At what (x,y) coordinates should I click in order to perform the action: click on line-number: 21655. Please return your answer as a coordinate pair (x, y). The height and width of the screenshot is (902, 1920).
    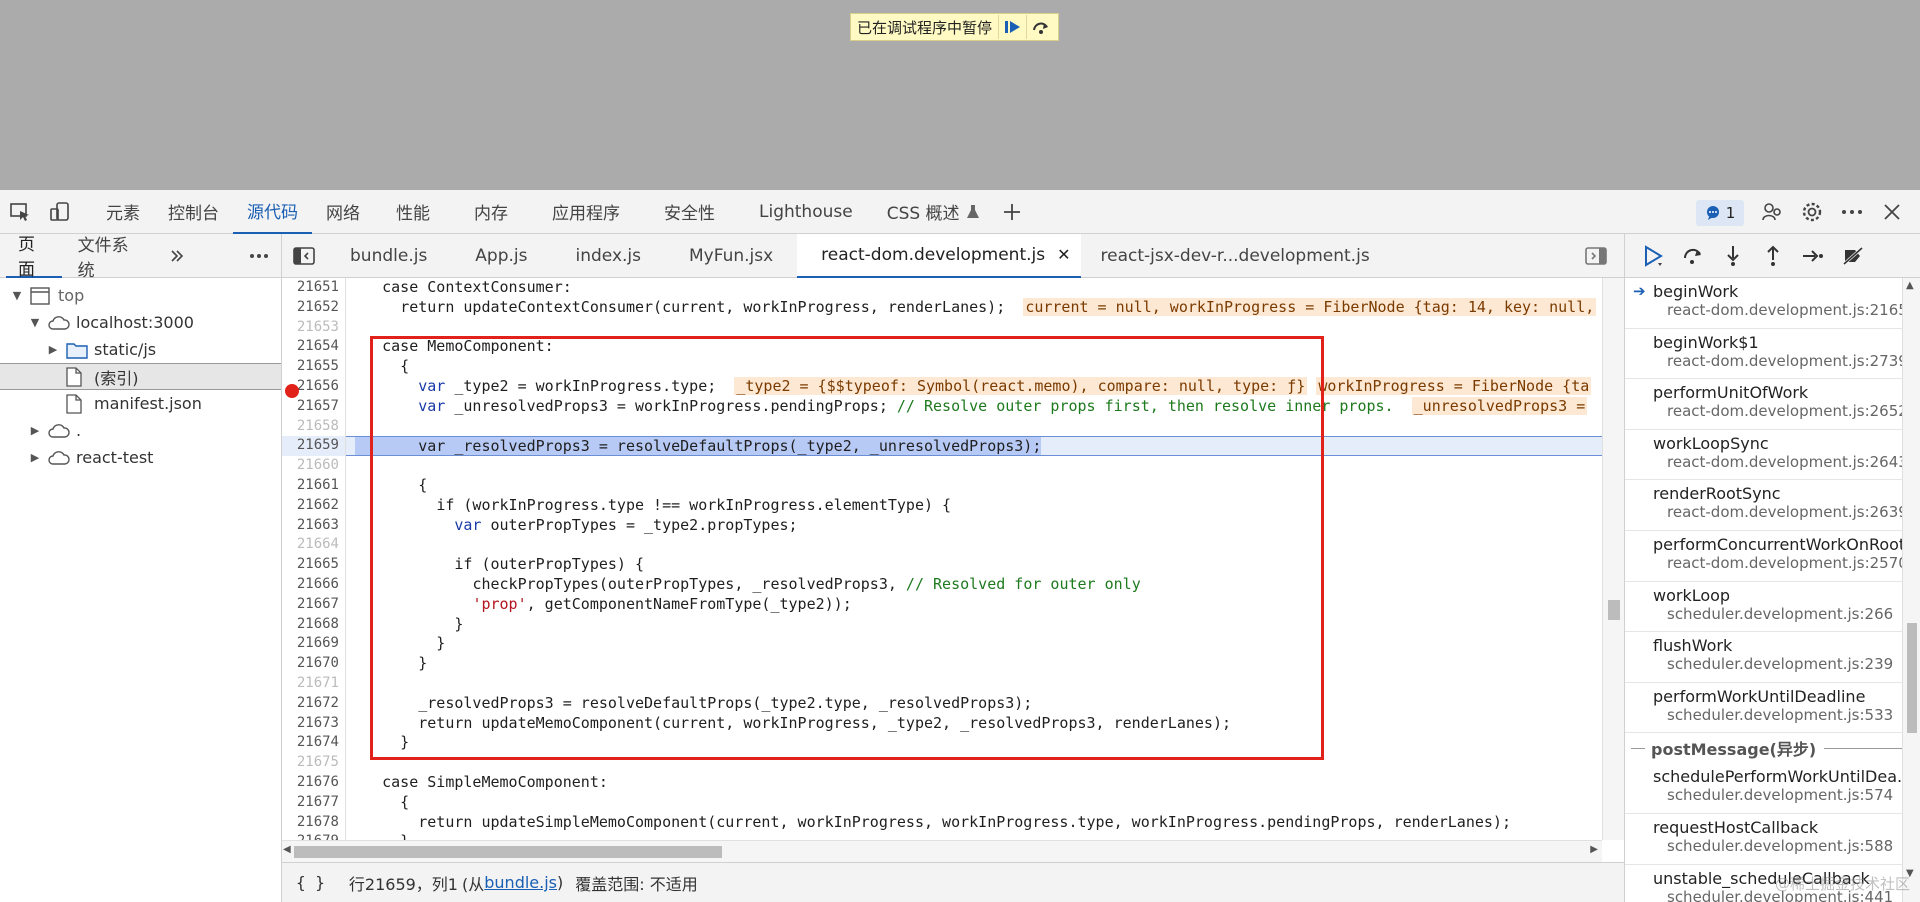
    Looking at the image, I should click on (313, 367).